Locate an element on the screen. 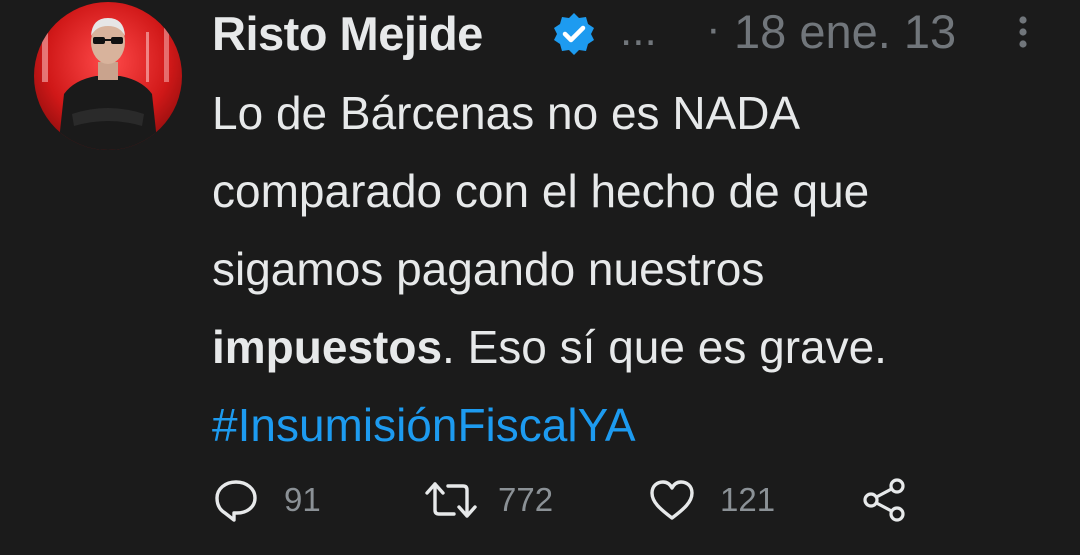 This screenshot has height=555, width=1080. avatar is located at coordinates (108, 76).